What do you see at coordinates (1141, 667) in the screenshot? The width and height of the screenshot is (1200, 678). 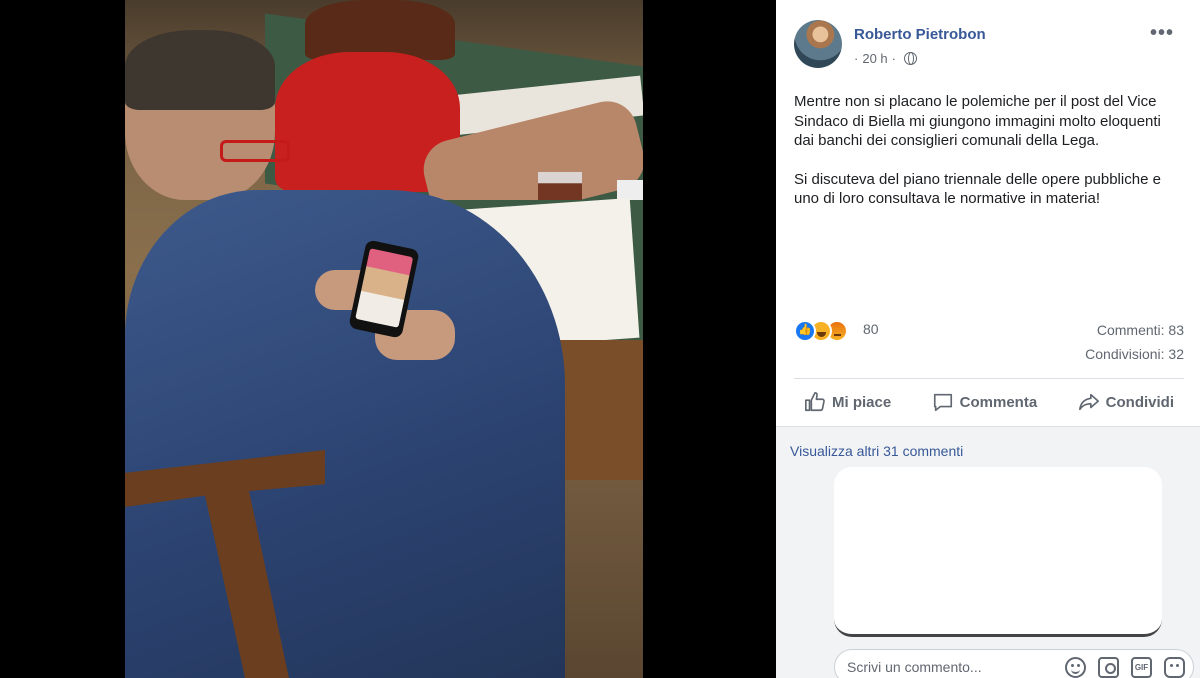 I see `gif-icon: GIF` at bounding box center [1141, 667].